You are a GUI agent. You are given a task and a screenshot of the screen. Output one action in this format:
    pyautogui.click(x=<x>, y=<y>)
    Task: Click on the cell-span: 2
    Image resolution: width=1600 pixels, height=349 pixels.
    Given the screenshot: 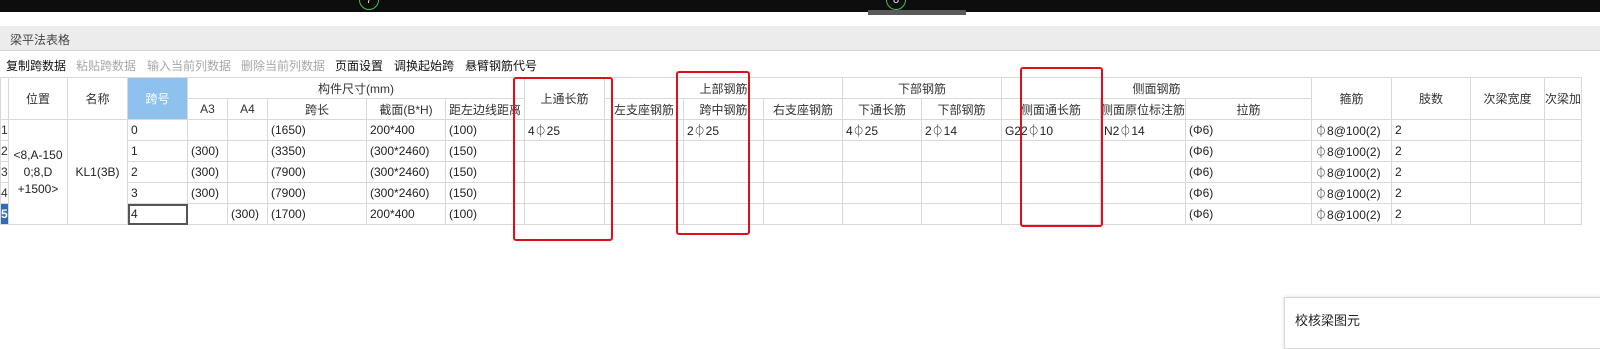 What is the action you would take?
    pyautogui.click(x=157, y=172)
    